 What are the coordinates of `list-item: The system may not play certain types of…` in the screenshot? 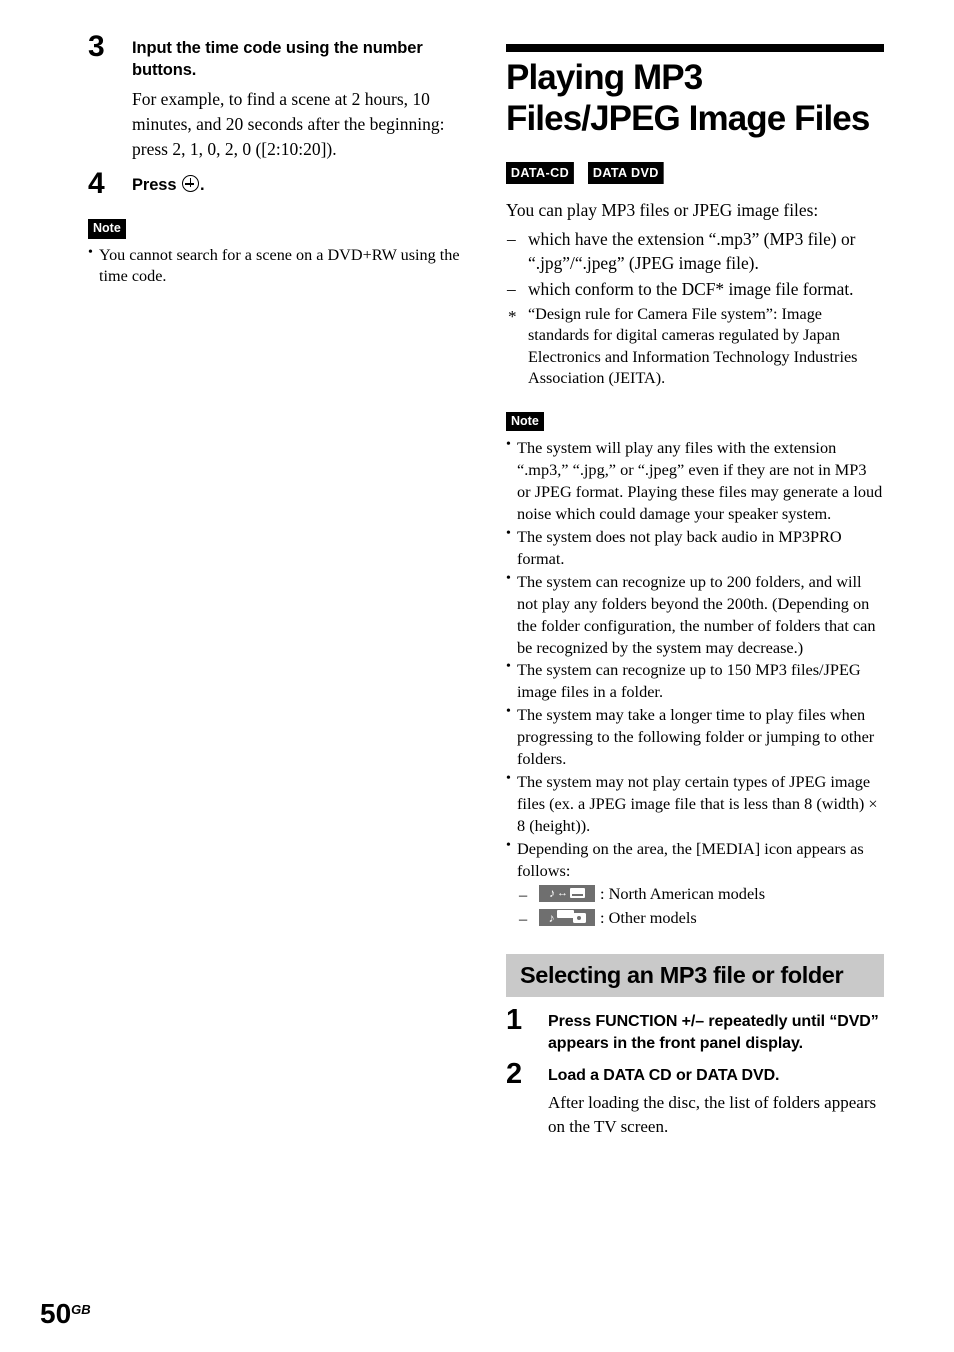 It's located at (695, 803).